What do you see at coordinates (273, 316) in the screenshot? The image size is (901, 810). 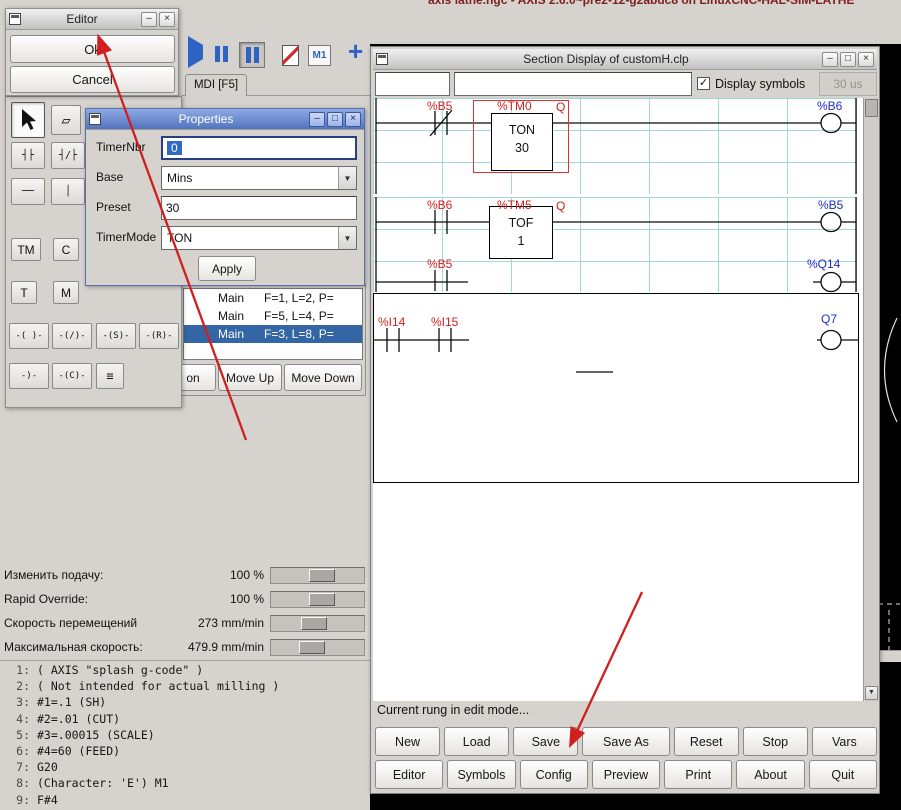 I see `section-row: Main F=5, L=4, P=` at bounding box center [273, 316].